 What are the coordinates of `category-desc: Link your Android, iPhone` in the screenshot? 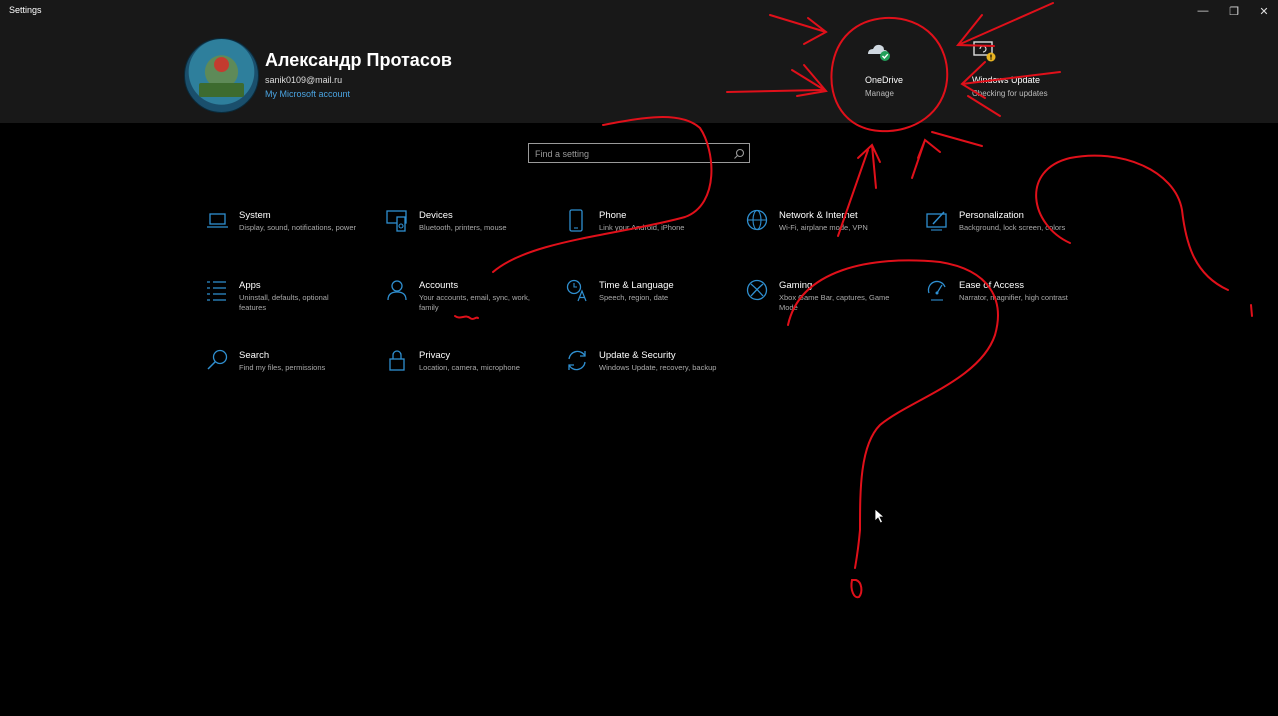 It's located at (642, 227).